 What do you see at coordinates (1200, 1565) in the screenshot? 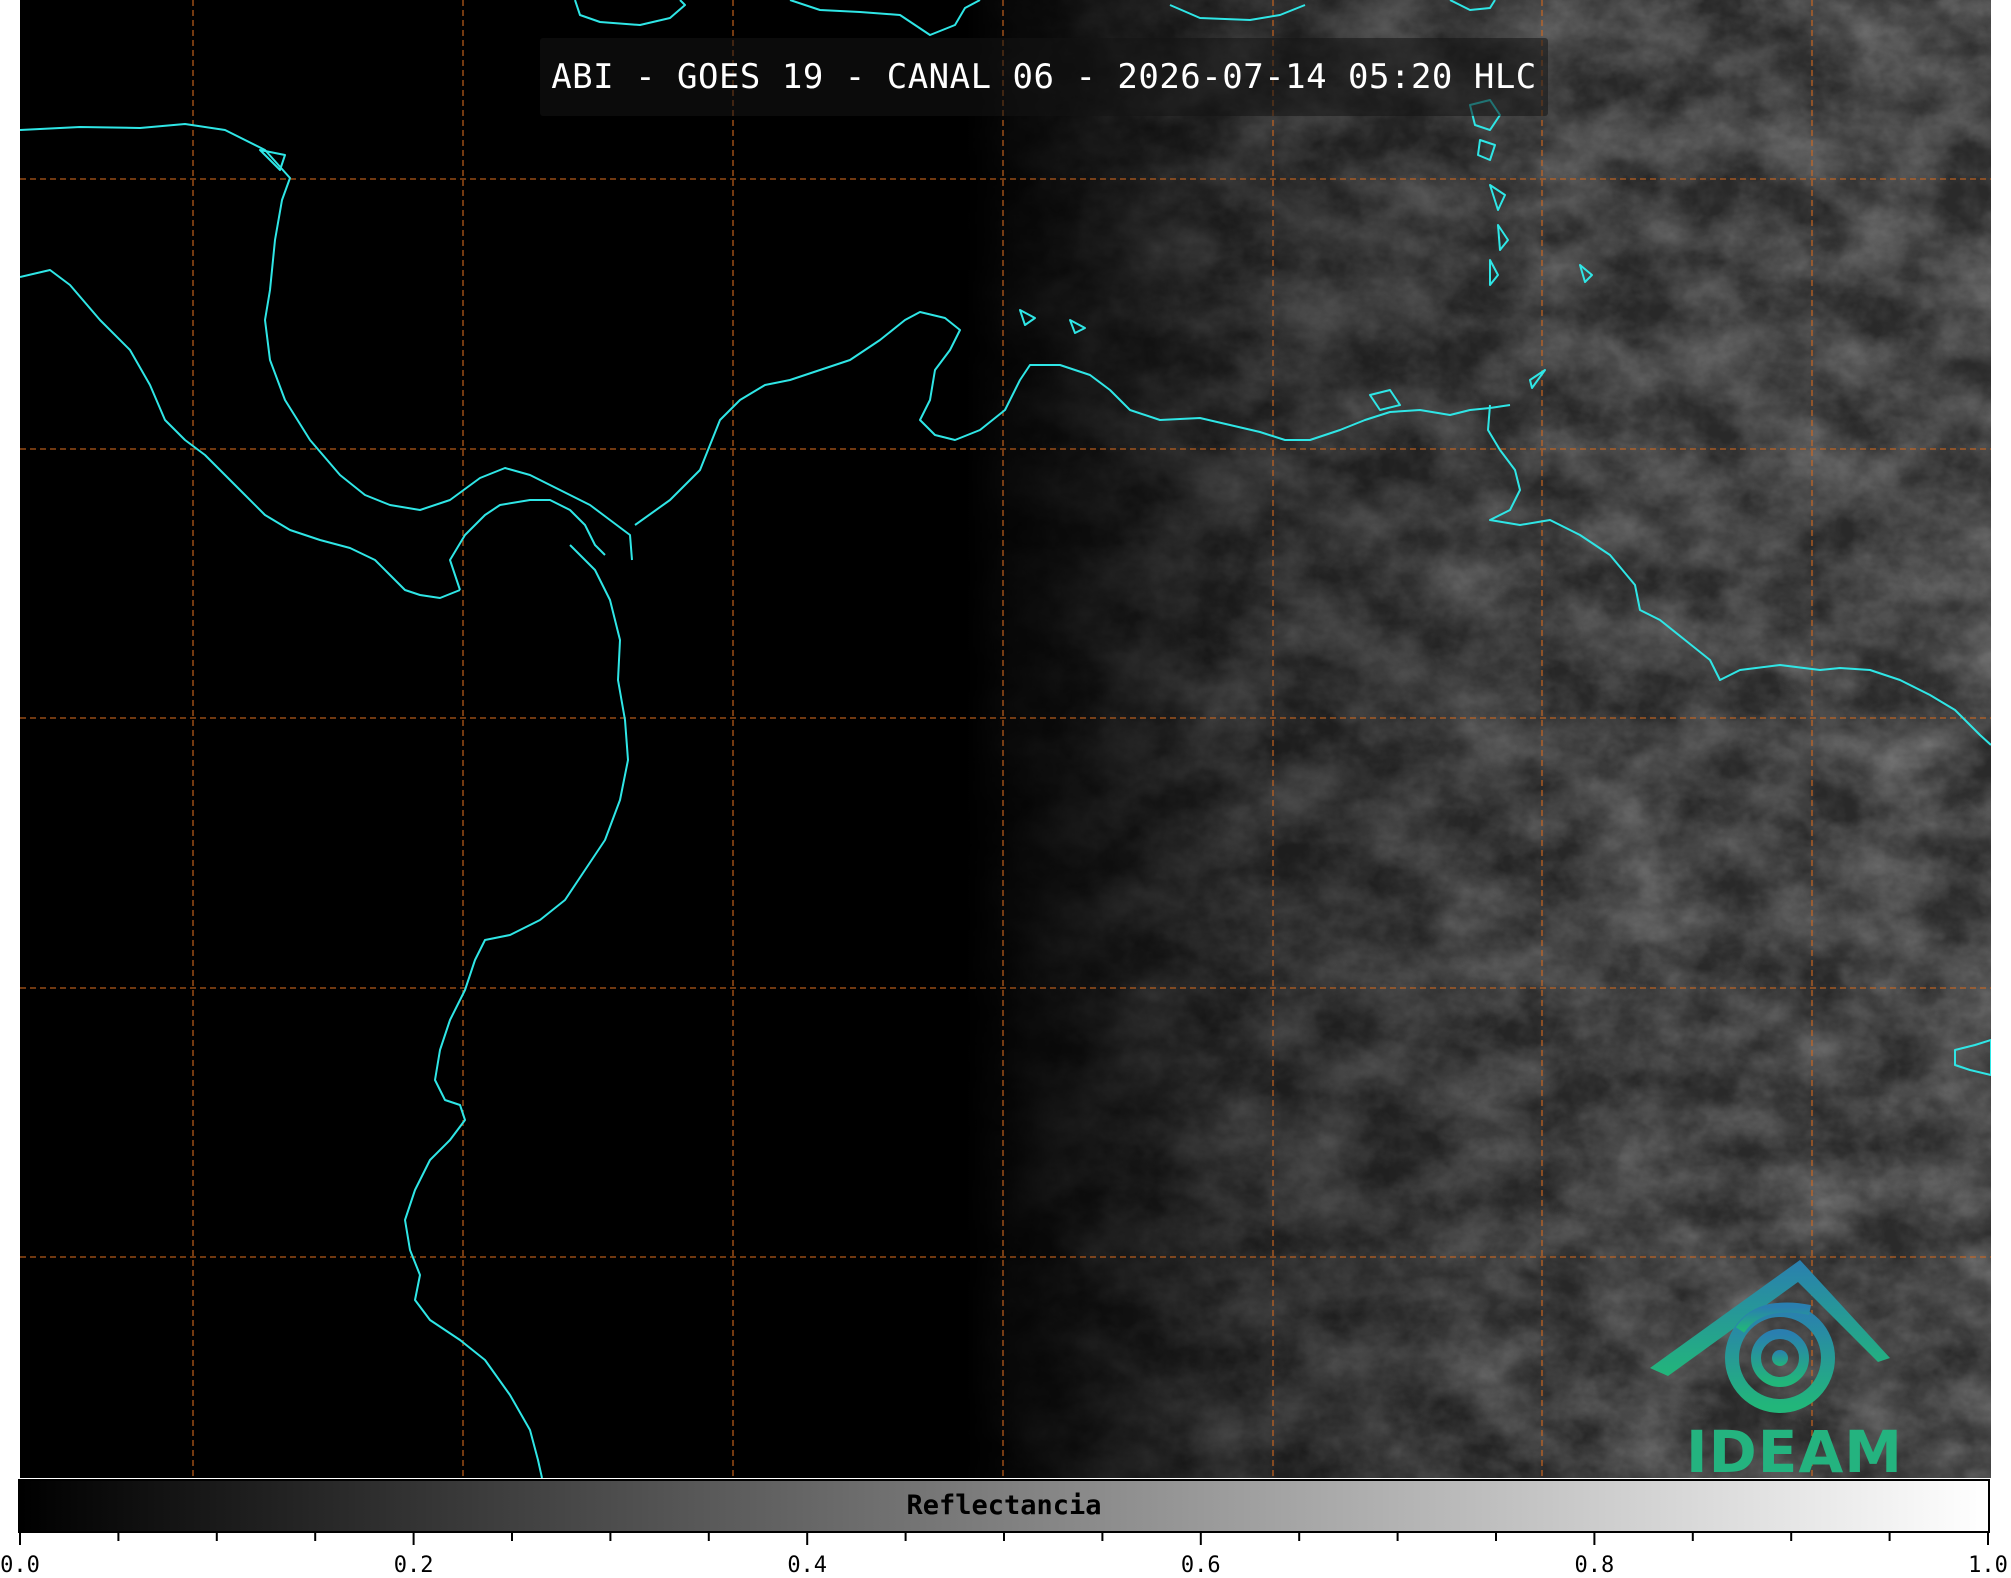
I see `colorbar-tick-label: 0.6` at bounding box center [1200, 1565].